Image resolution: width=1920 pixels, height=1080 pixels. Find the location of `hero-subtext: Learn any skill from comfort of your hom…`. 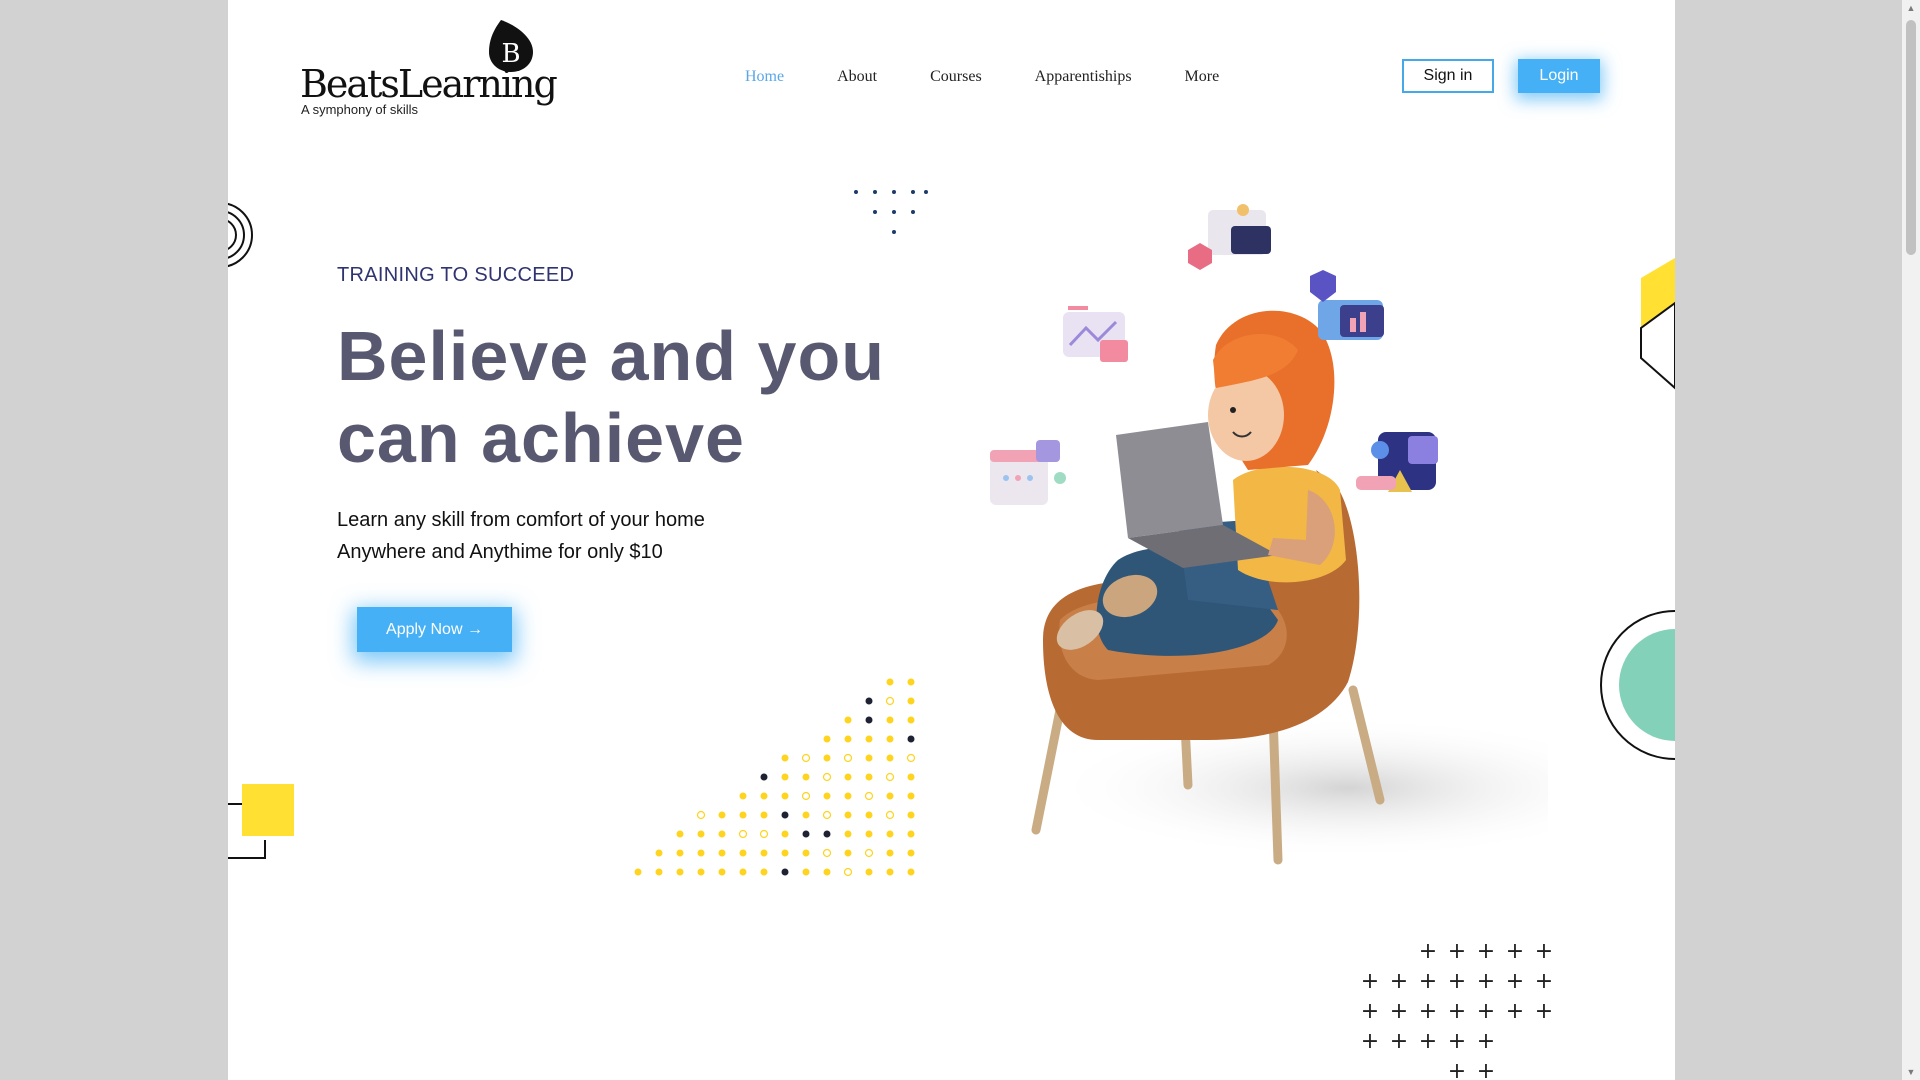

hero-subtext: Learn any skill from comfort of your hom… is located at coordinates (521, 536).